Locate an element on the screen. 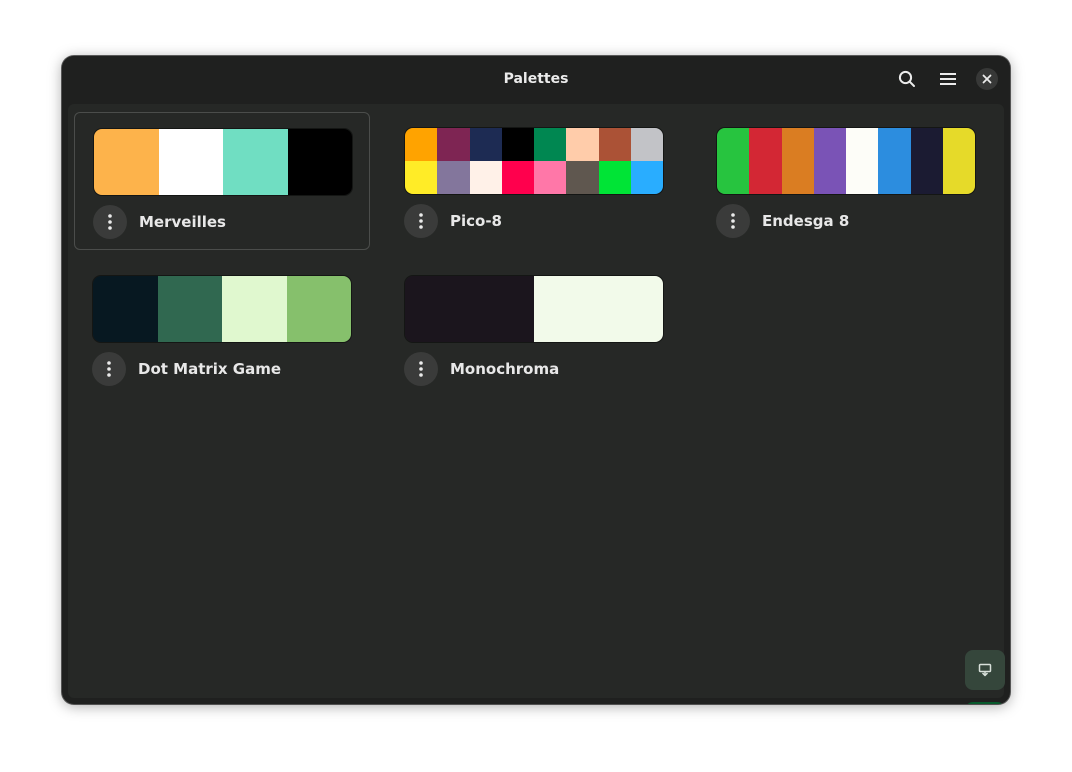 This screenshot has width=1072, height=772. palette-name: Dot Matrix Game is located at coordinates (210, 369).